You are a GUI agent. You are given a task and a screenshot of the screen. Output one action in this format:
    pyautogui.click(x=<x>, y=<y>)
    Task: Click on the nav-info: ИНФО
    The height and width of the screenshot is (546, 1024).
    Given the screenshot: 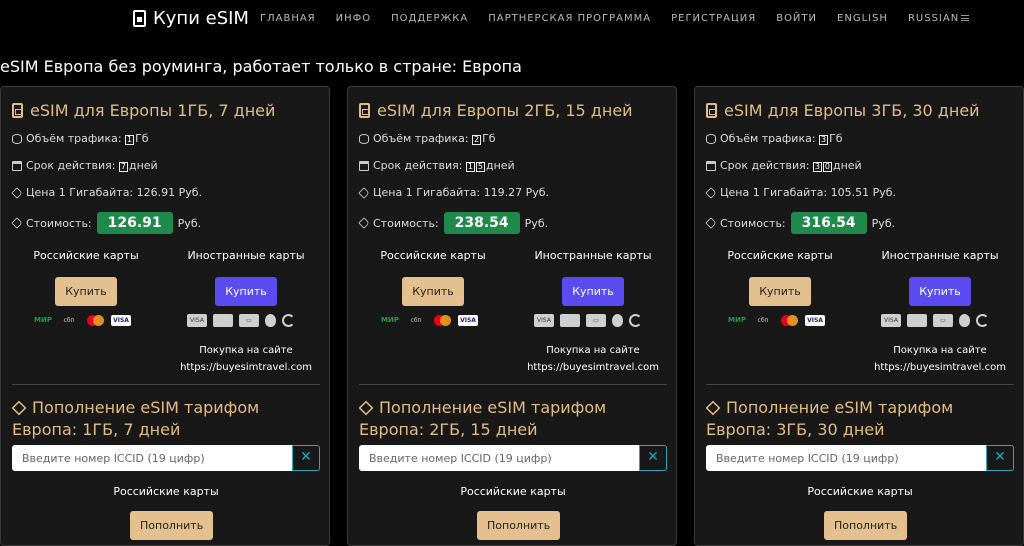 What is the action you would take?
    pyautogui.click(x=353, y=18)
    